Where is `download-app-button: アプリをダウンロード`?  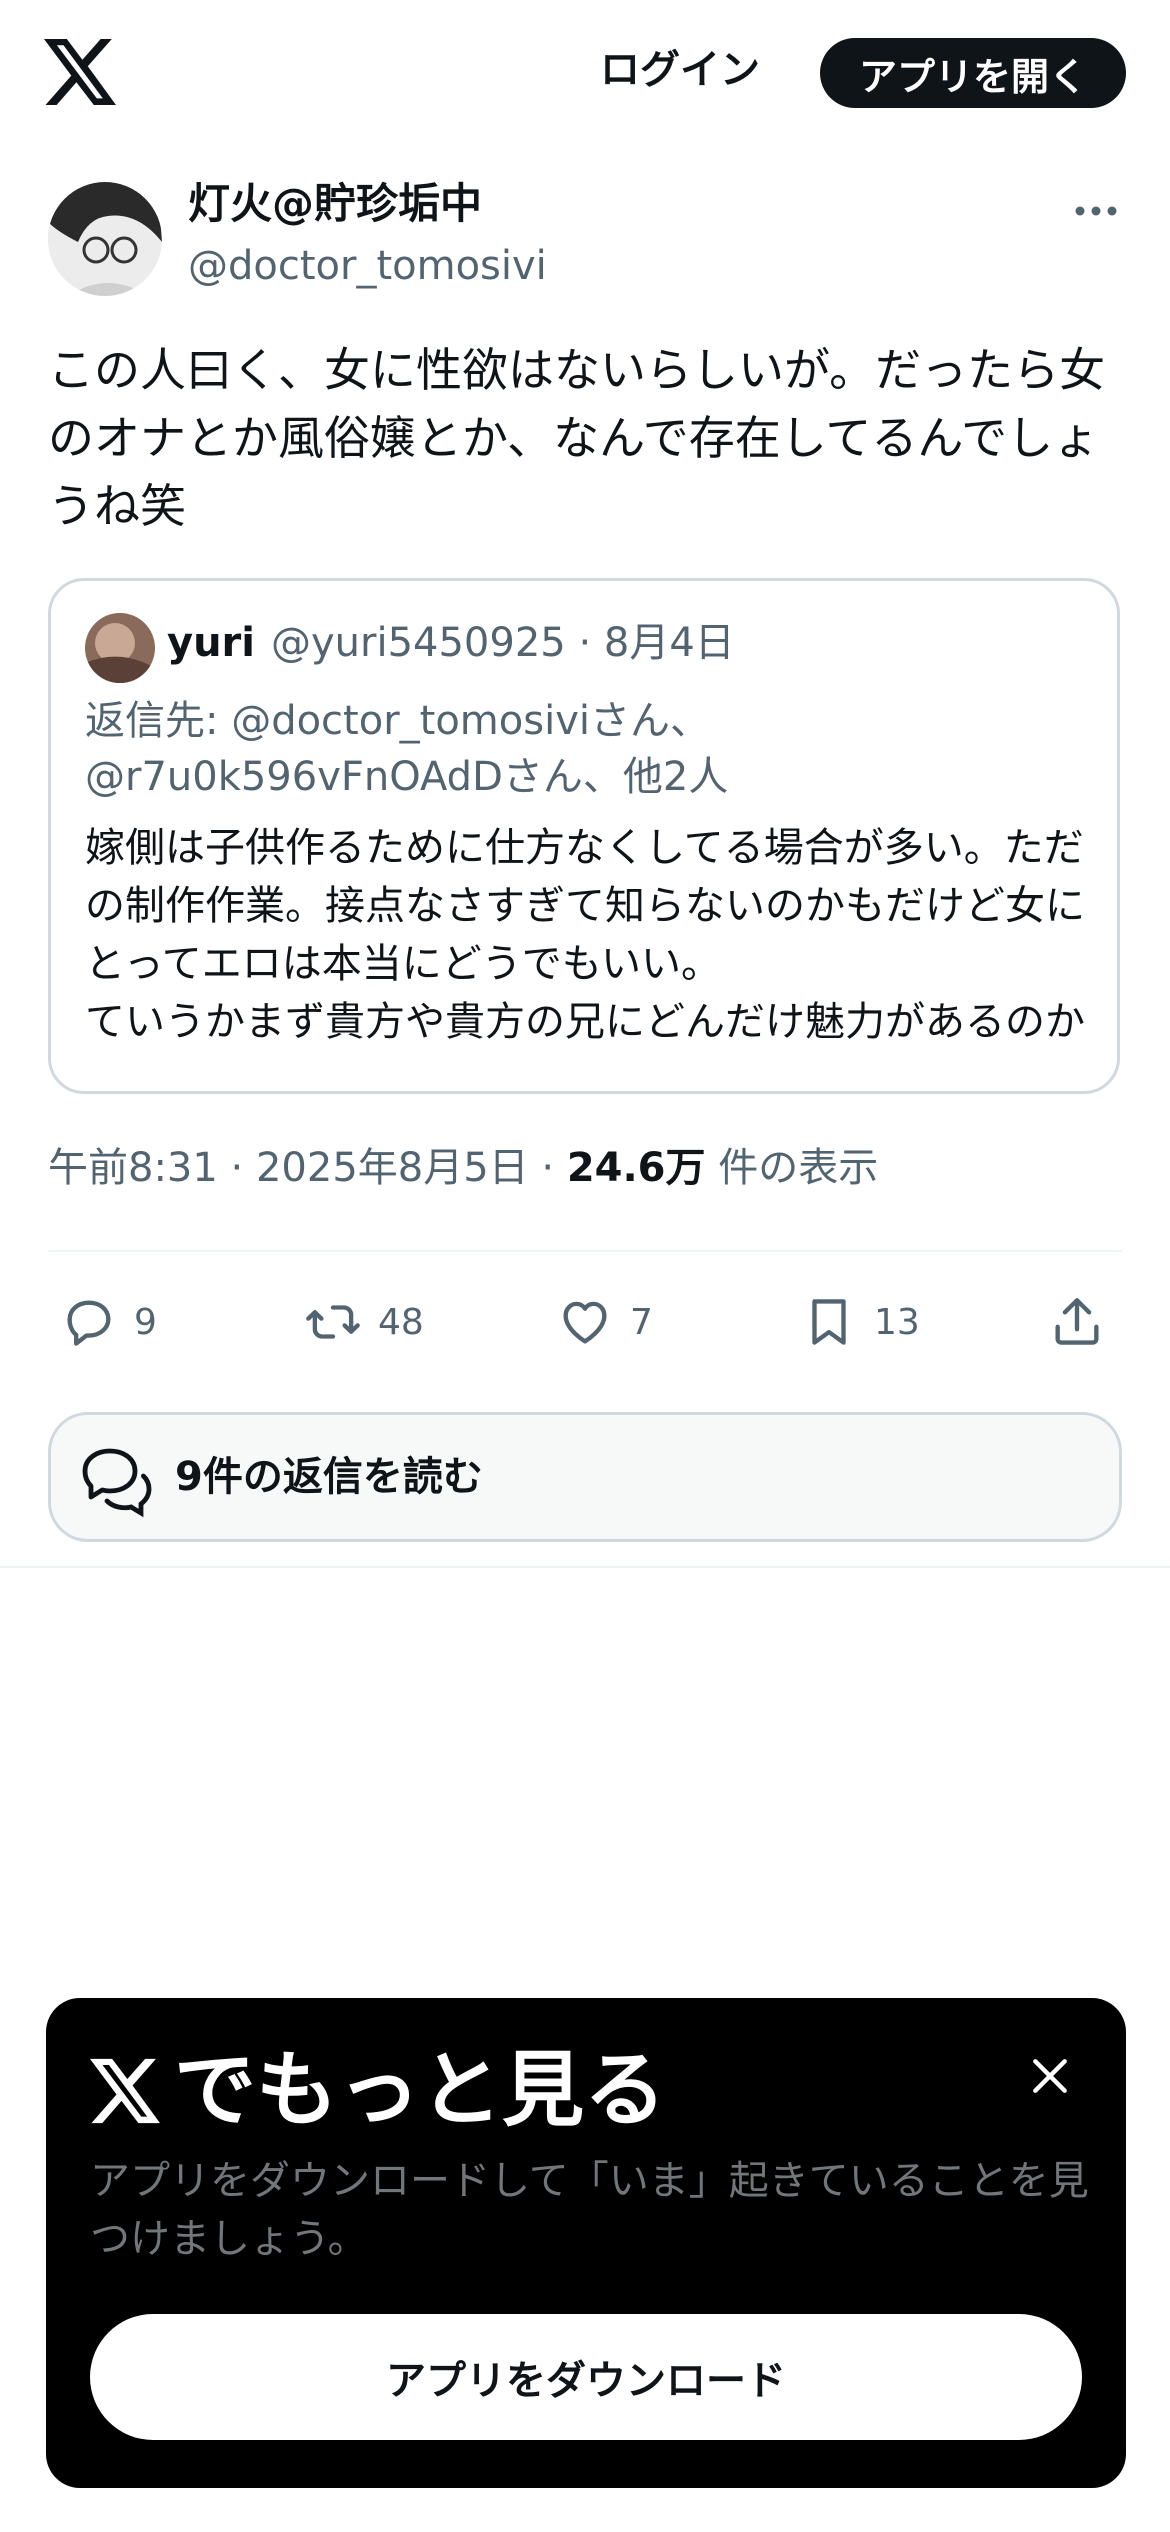
download-app-button: アプリをダウンロード is located at coordinates (586, 2377).